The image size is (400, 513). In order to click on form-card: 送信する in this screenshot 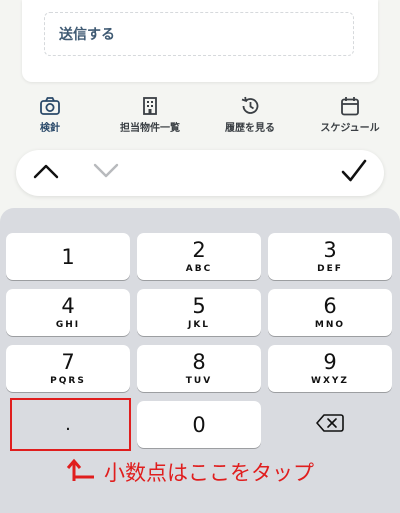, I will do `click(200, 41)`.